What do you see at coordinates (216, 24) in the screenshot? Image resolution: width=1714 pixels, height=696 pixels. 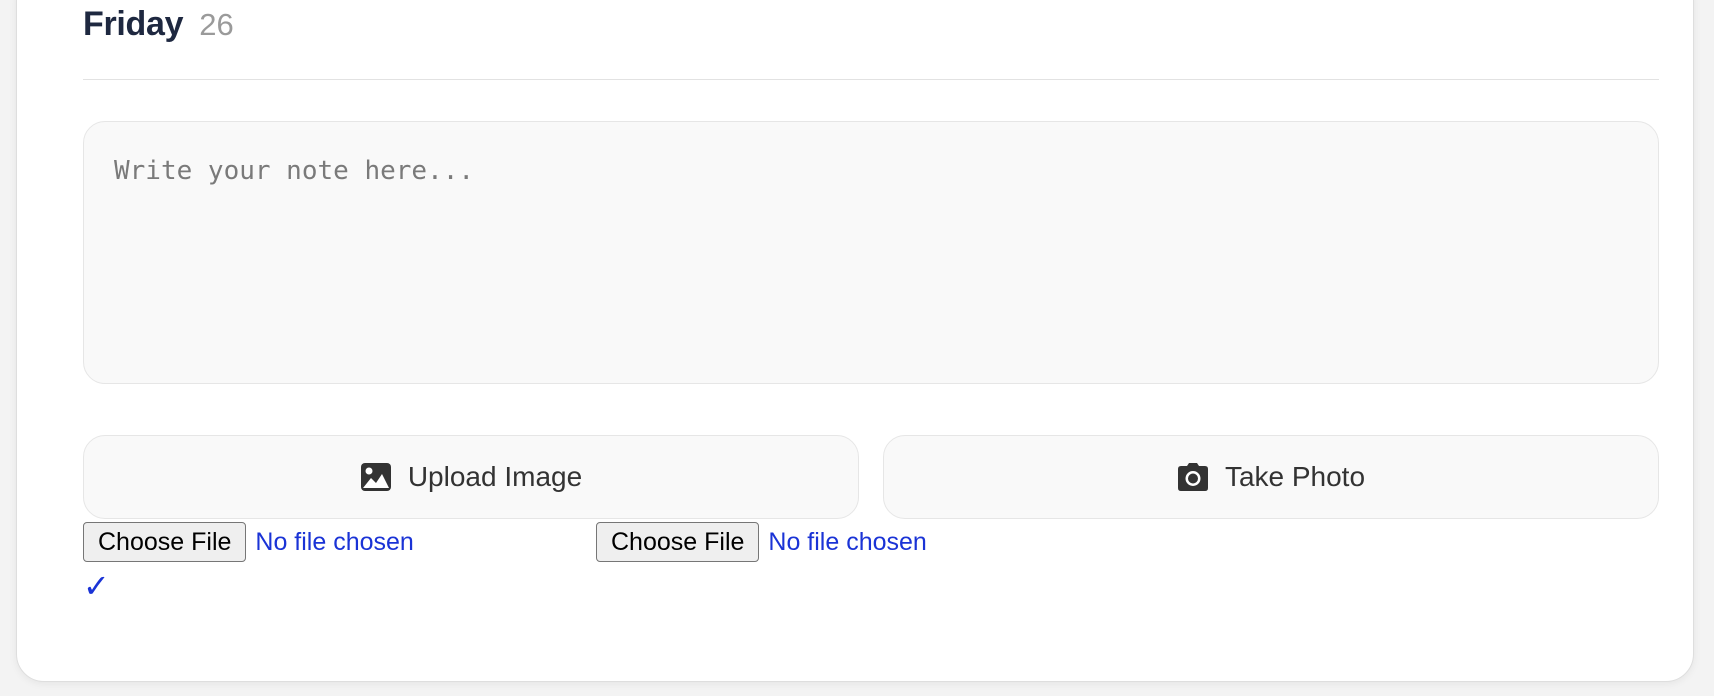 I see `day-number: 26` at bounding box center [216, 24].